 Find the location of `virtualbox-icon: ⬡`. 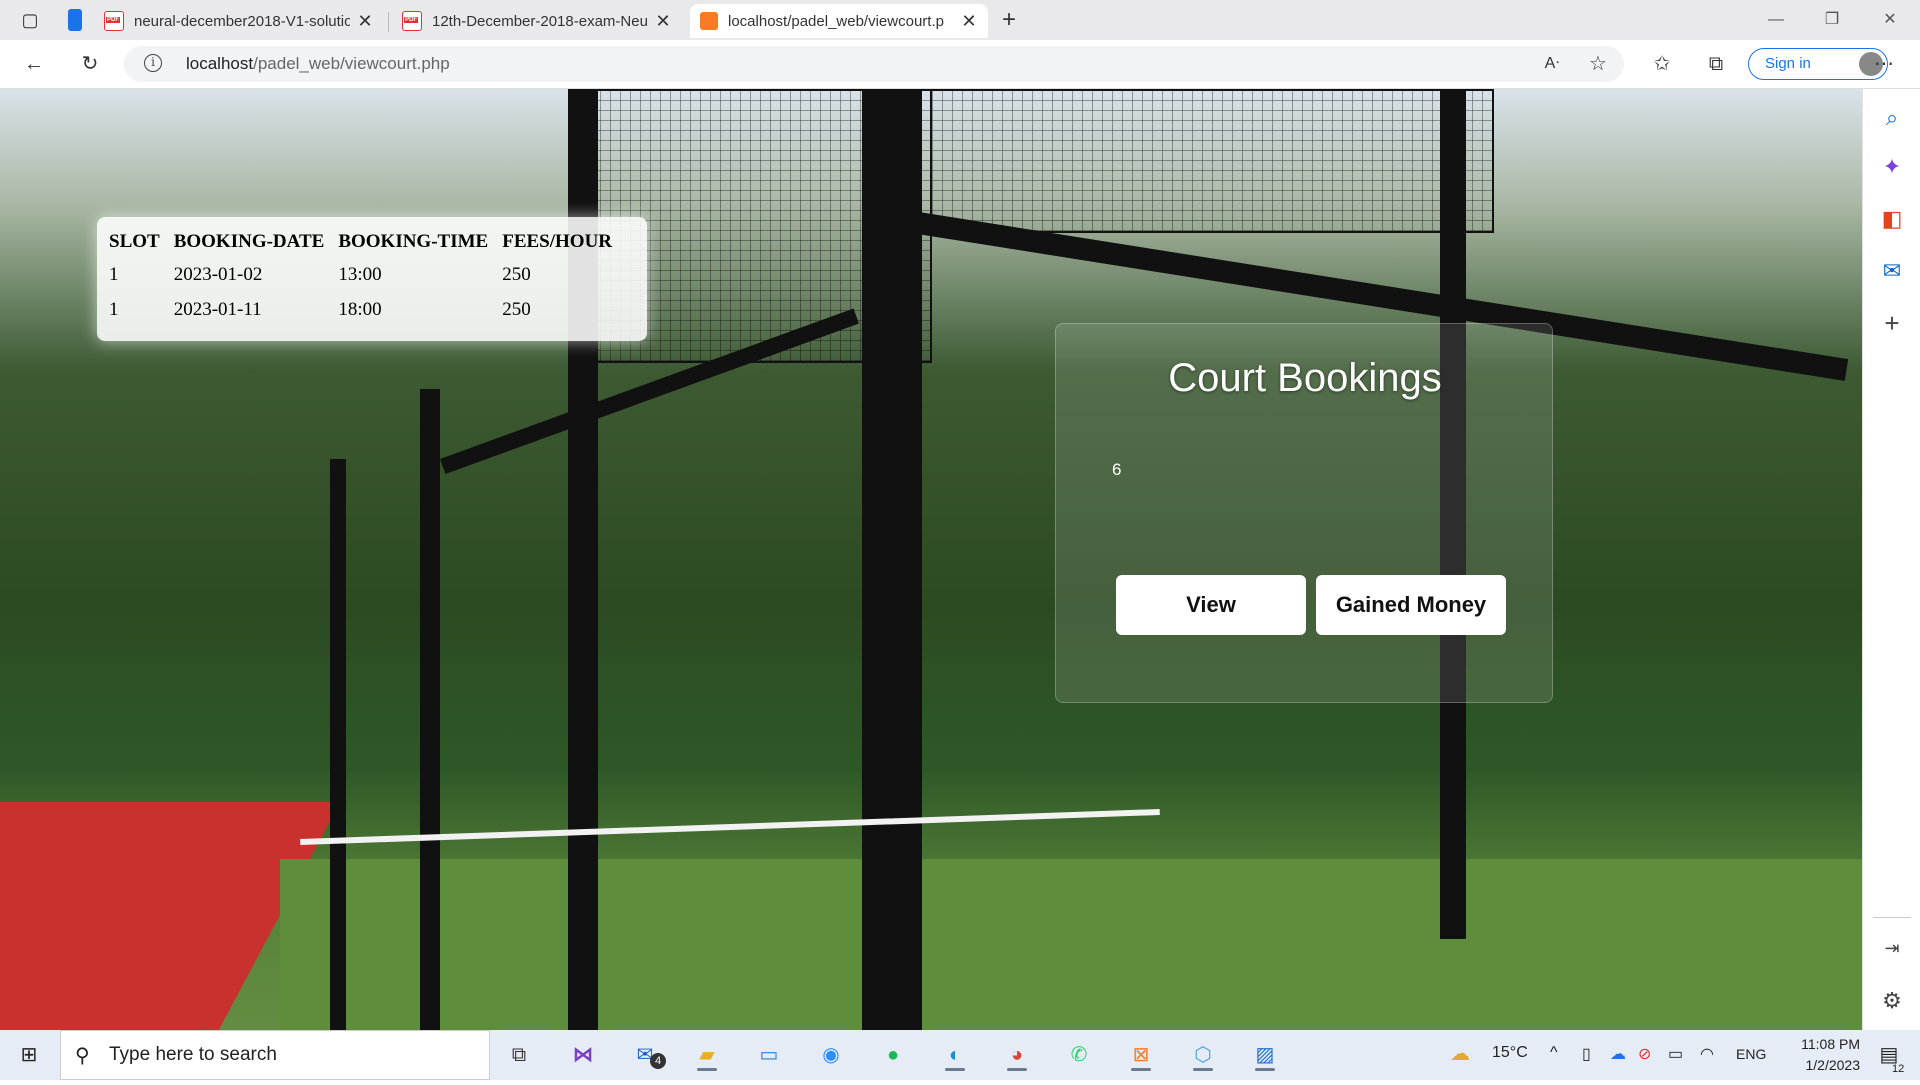

virtualbox-icon: ⬡ is located at coordinates (1203, 1055).